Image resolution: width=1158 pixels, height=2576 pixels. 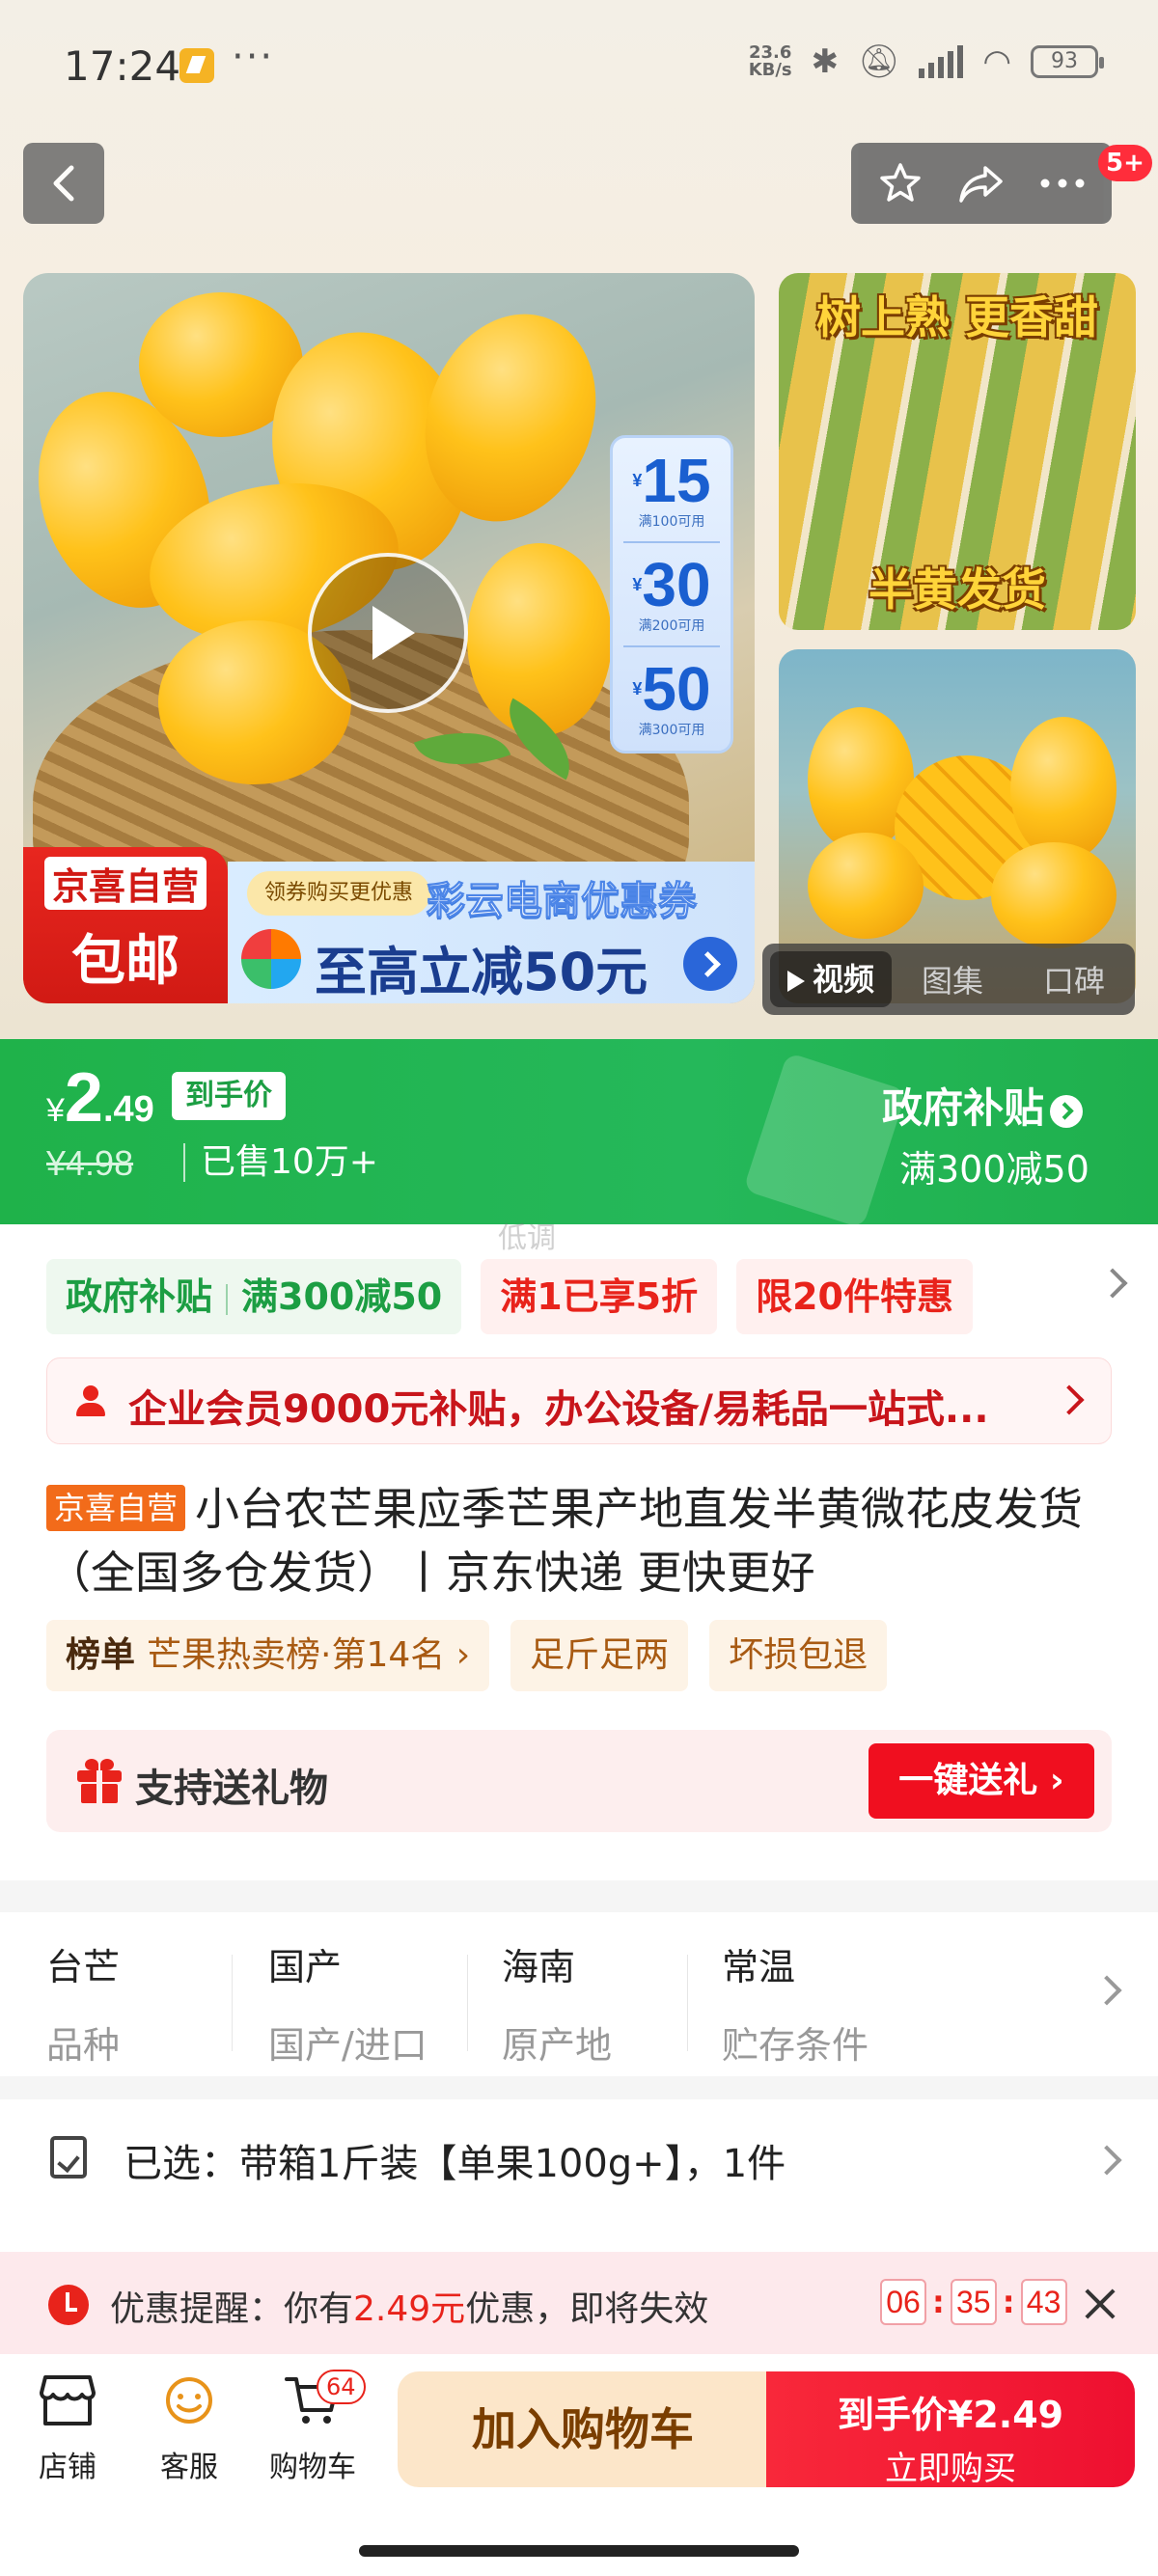 I want to click on share-icon, so click(x=981, y=183).